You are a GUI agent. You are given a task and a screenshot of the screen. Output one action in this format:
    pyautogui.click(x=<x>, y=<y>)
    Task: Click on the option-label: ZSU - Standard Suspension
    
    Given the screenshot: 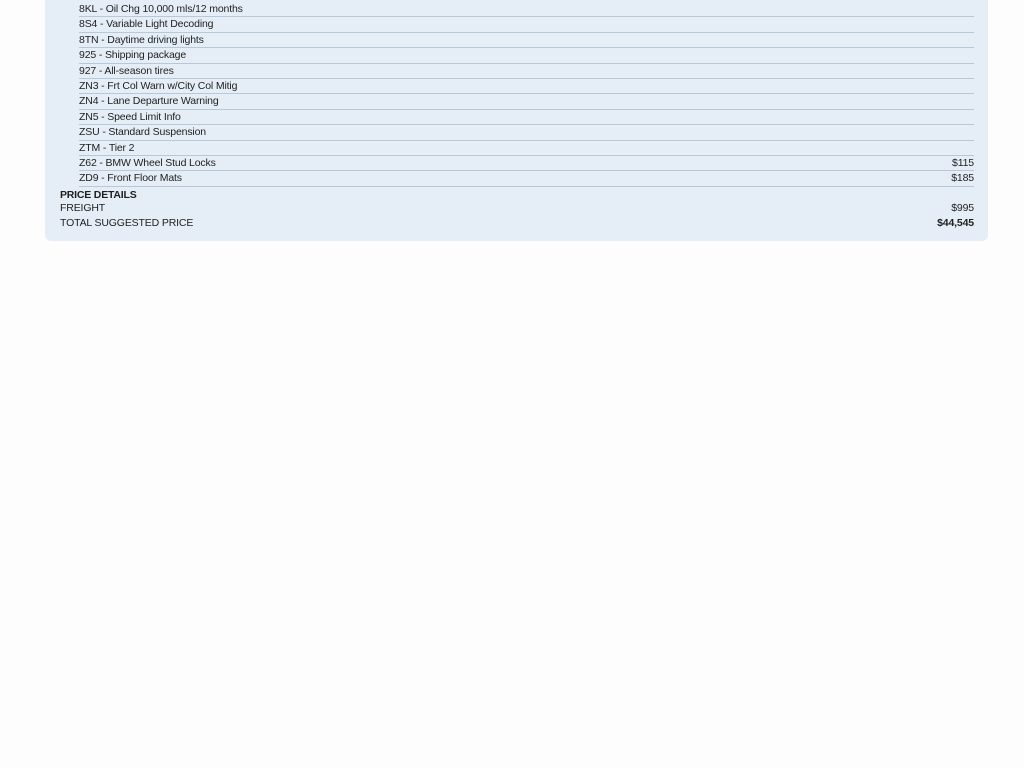 What is the action you would take?
    pyautogui.click(x=142, y=132)
    